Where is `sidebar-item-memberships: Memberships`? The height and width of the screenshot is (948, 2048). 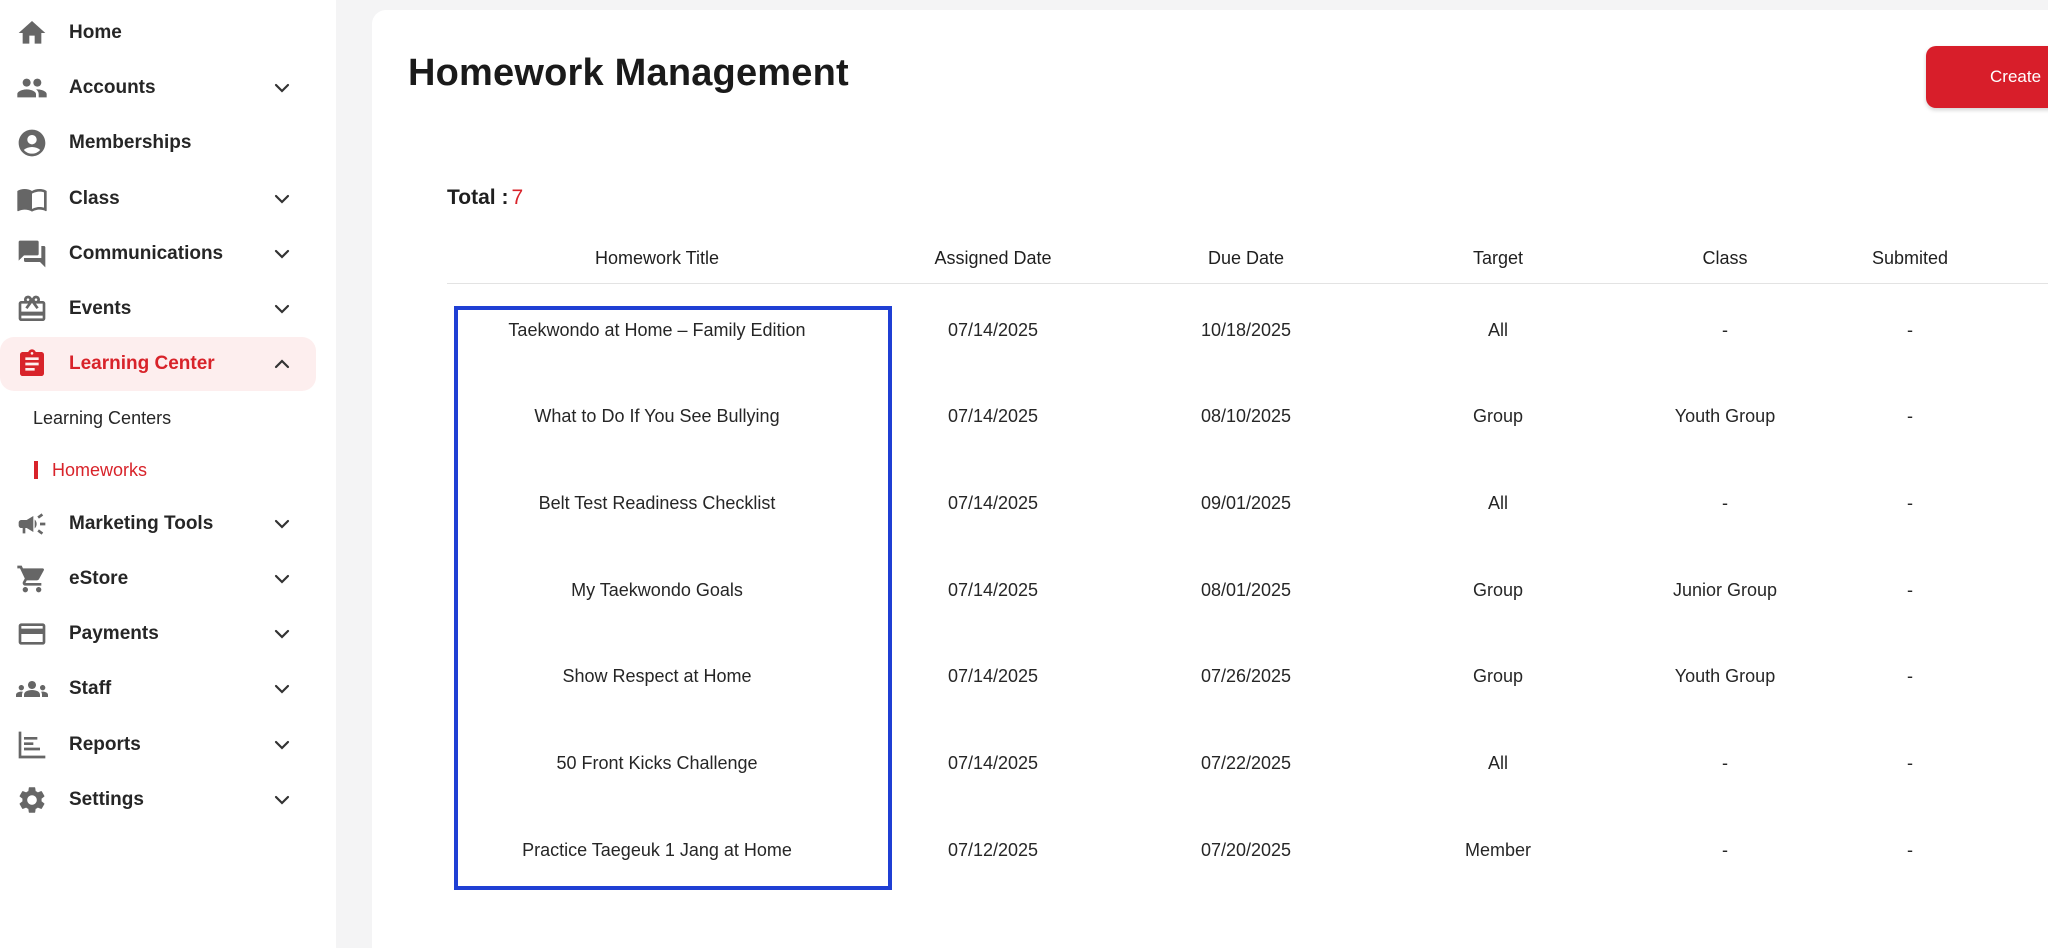 sidebar-item-memberships: Memberships is located at coordinates (158, 143).